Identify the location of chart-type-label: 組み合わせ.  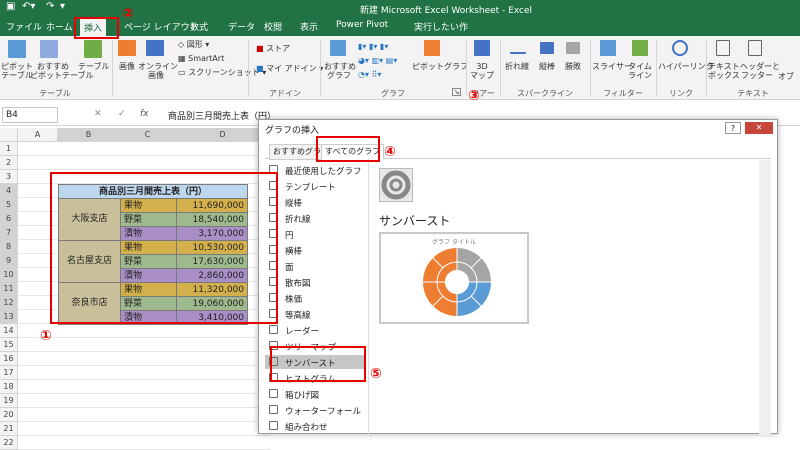
(306, 428).